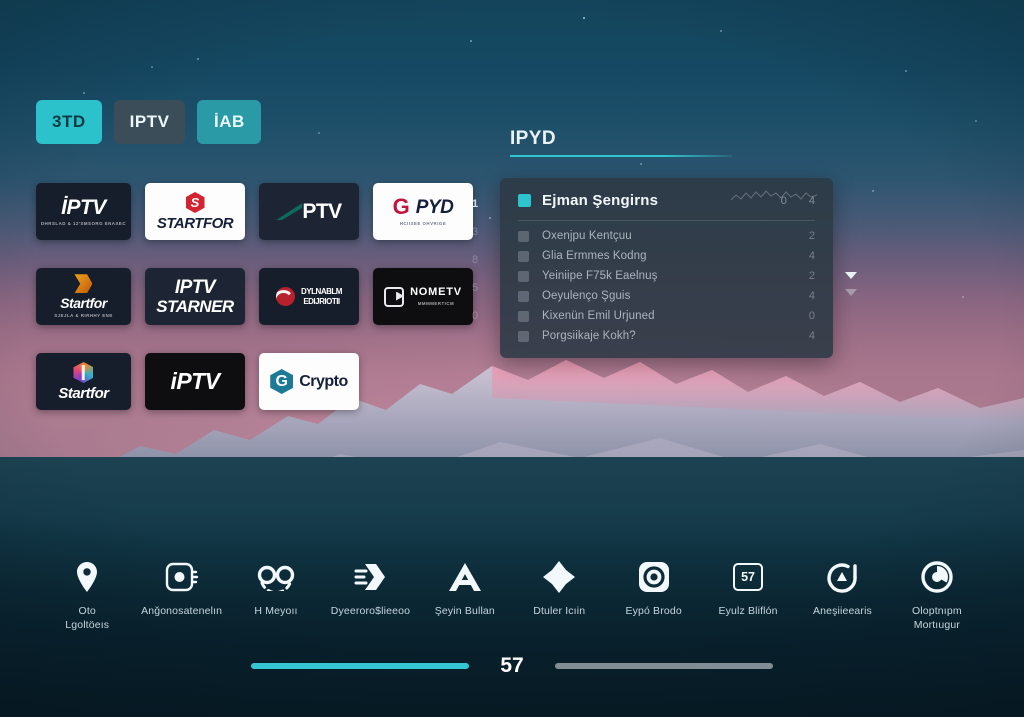  I want to click on tab-iptv: IPTV, so click(149, 122).